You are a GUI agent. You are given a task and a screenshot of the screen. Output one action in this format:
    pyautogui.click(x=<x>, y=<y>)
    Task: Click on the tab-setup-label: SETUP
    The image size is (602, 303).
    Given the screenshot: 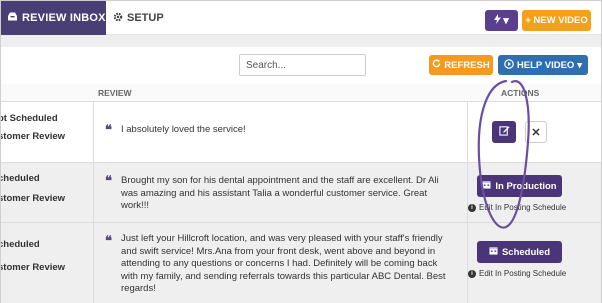 What is the action you would take?
    pyautogui.click(x=145, y=18)
    